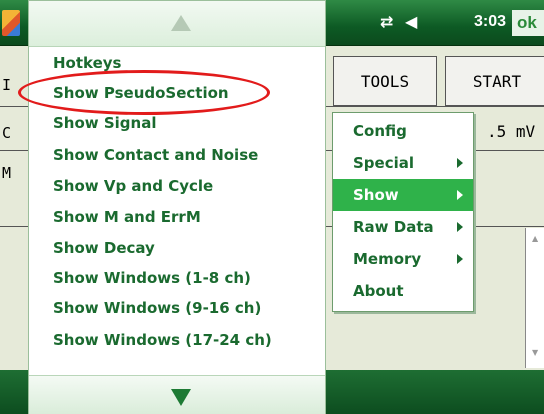  What do you see at coordinates (376, 195) in the screenshot?
I see `submenu-item-label: Show` at bounding box center [376, 195].